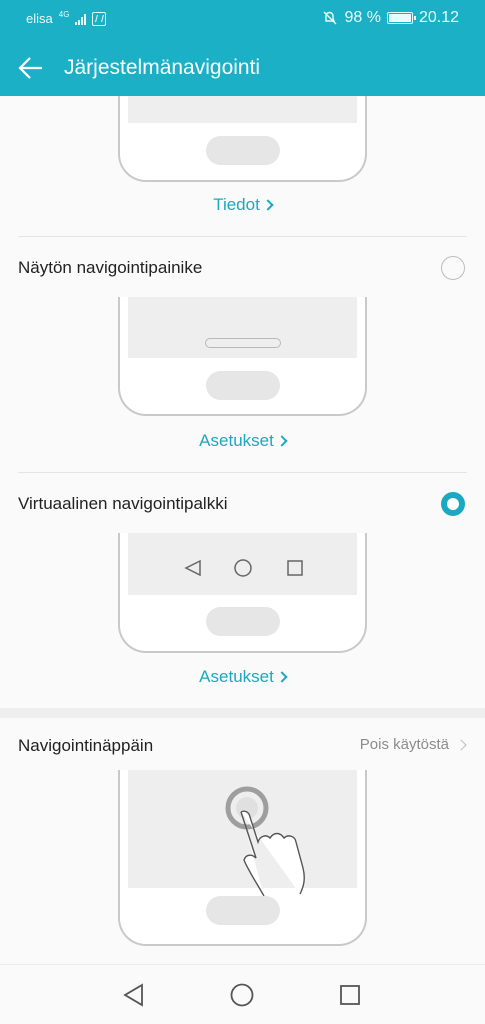 The image size is (485, 1024). What do you see at coordinates (453, 504) in the screenshot?
I see `radio-virtual-bar` at bounding box center [453, 504].